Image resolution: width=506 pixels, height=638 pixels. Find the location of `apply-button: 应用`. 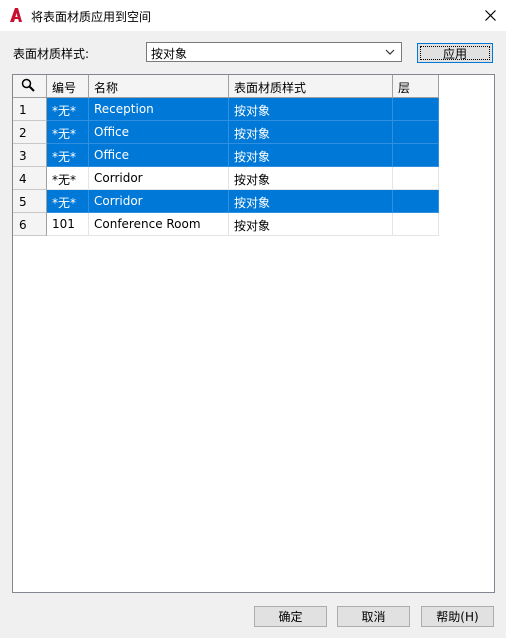

apply-button: 应用 is located at coordinates (455, 53).